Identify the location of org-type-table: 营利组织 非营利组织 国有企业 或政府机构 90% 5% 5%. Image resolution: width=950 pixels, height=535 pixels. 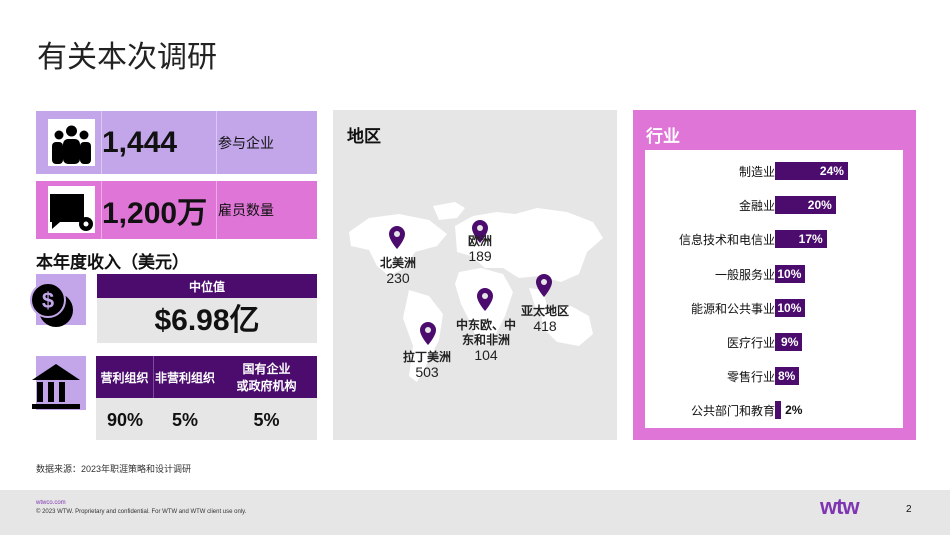
(206, 398).